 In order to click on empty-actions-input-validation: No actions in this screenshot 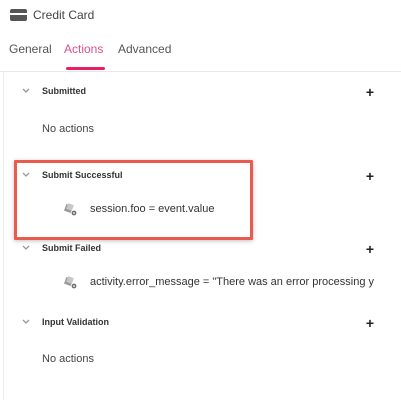, I will do `click(68, 359)`.